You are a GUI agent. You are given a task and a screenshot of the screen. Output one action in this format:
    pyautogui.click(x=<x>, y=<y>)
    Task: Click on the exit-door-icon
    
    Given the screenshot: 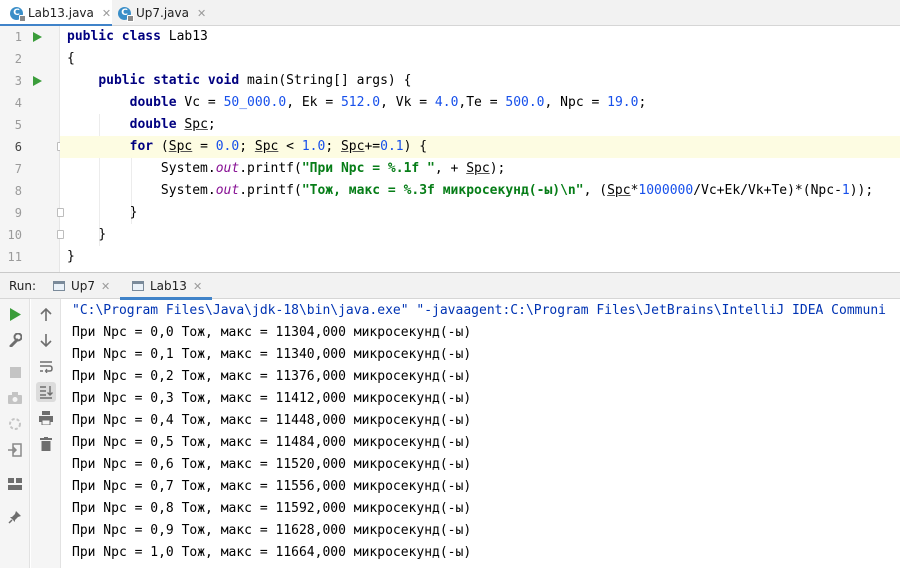 What is the action you would take?
    pyautogui.click(x=15, y=450)
    